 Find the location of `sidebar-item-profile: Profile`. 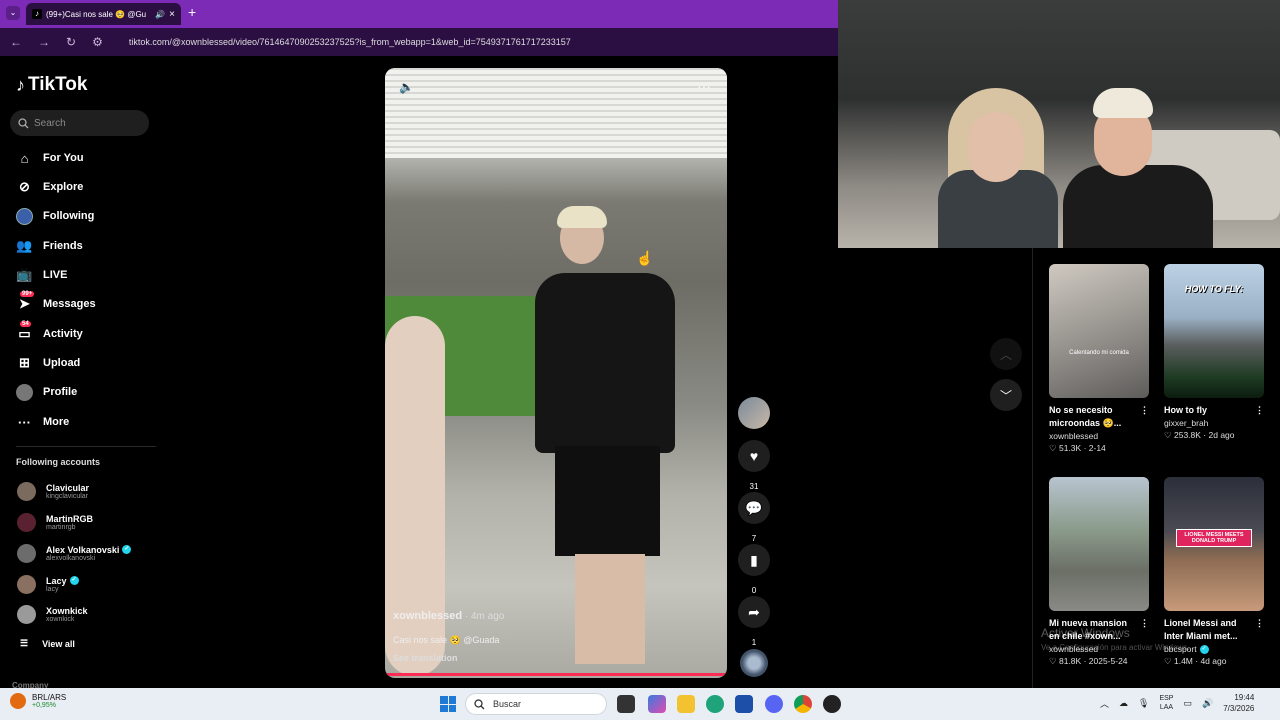

sidebar-item-profile: Profile is located at coordinates (46, 392).